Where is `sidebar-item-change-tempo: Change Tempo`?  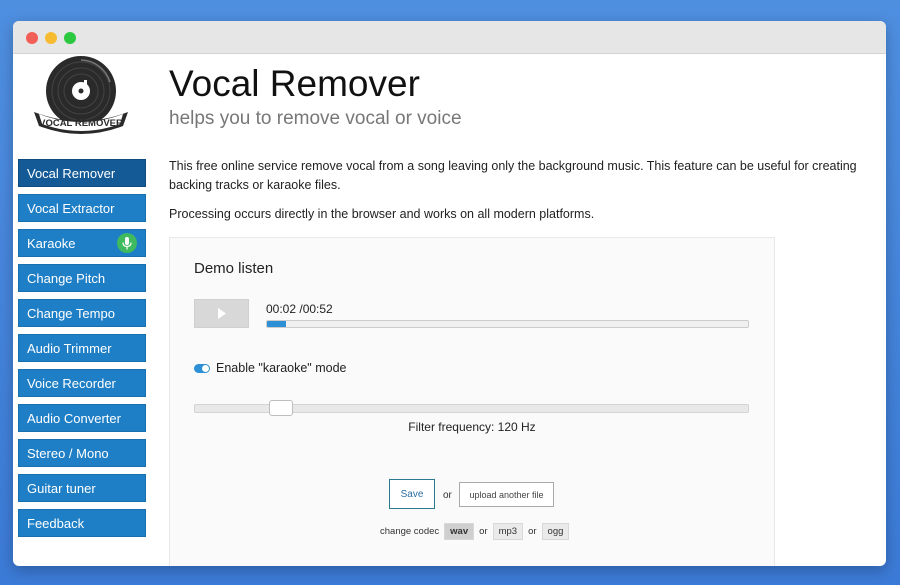
sidebar-item-change-tempo: Change Tempo is located at coordinates (82, 313).